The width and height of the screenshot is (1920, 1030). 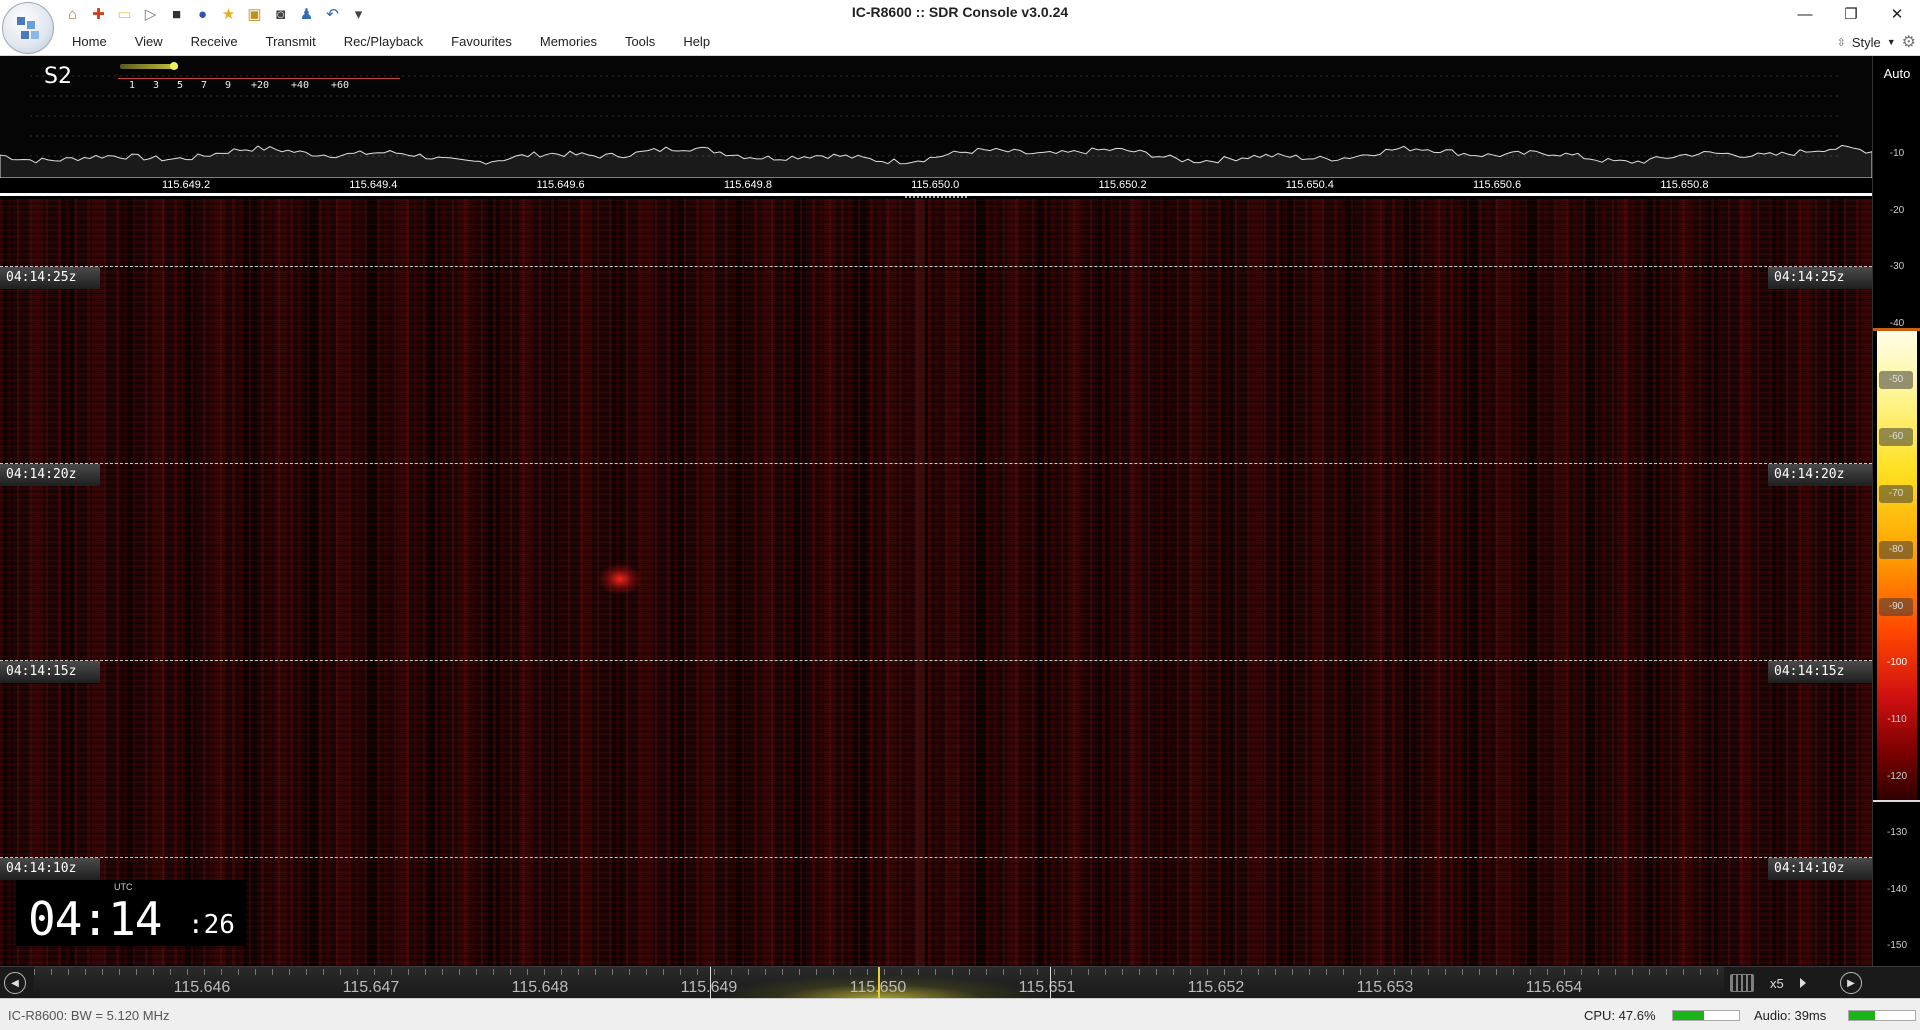 What do you see at coordinates (202, 14) in the screenshot?
I see `record-icon: ●` at bounding box center [202, 14].